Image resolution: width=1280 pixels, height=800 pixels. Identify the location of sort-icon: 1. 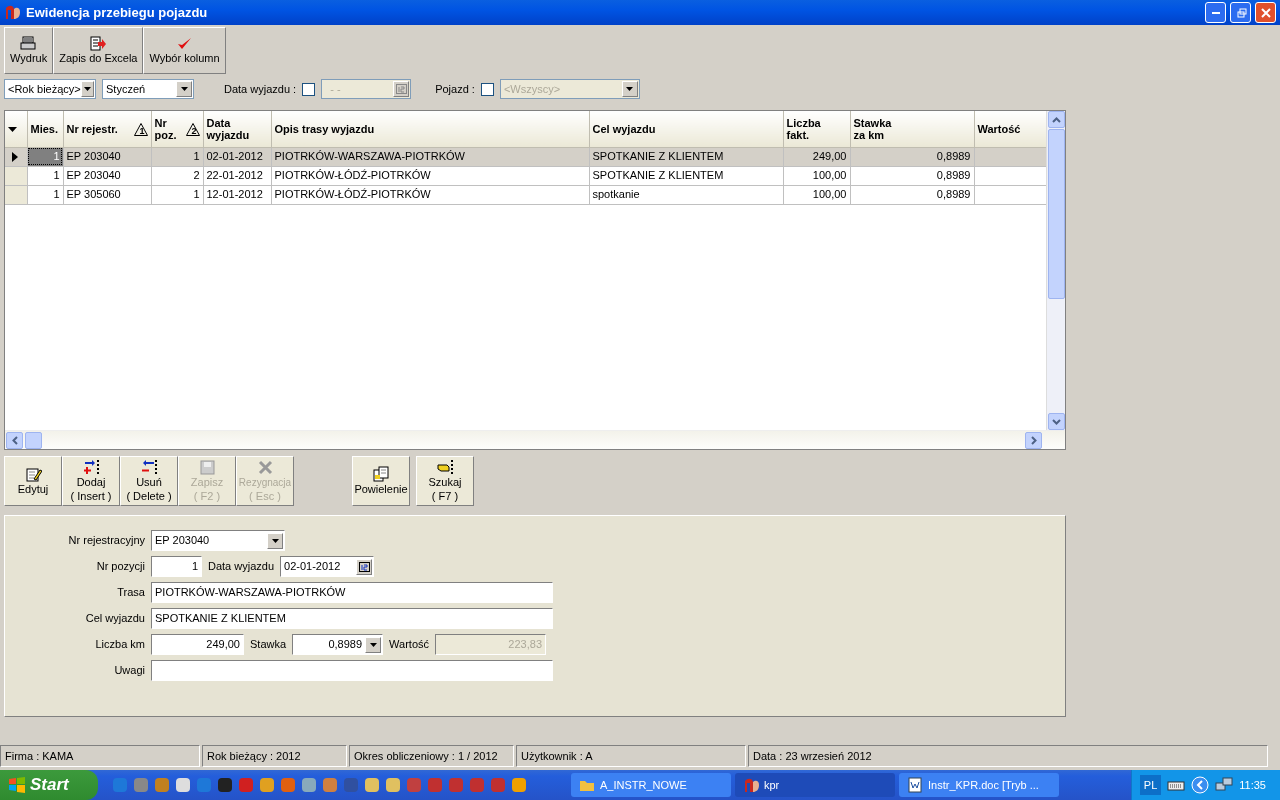
(140, 129).